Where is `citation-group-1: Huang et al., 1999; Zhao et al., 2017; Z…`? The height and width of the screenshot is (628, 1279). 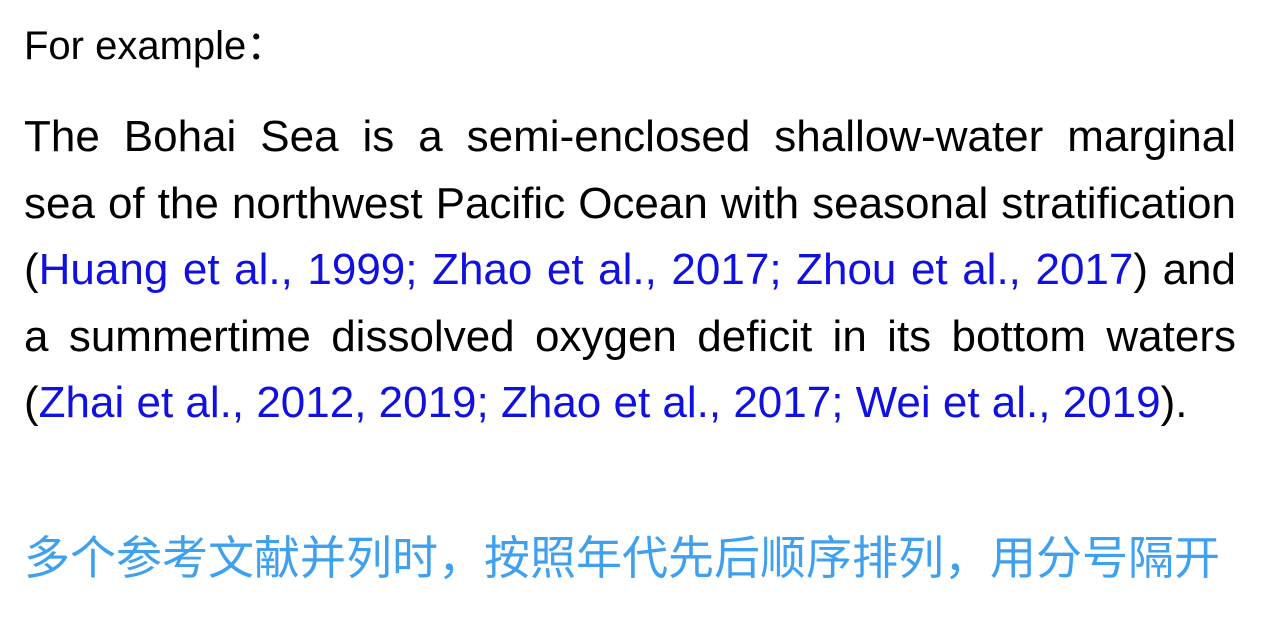
citation-group-1: Huang et al., 1999; Zhao et al., 2017; Z… is located at coordinates (586, 269).